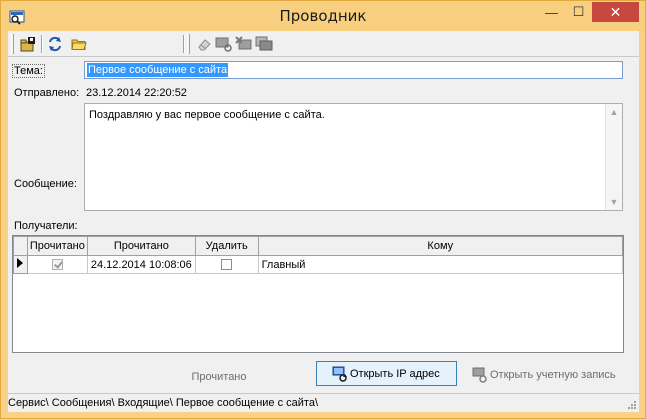 Image resolution: width=646 pixels, height=419 pixels. Describe the element at coordinates (46, 226) in the screenshot. I see `recipients-label: Получатели:` at that location.